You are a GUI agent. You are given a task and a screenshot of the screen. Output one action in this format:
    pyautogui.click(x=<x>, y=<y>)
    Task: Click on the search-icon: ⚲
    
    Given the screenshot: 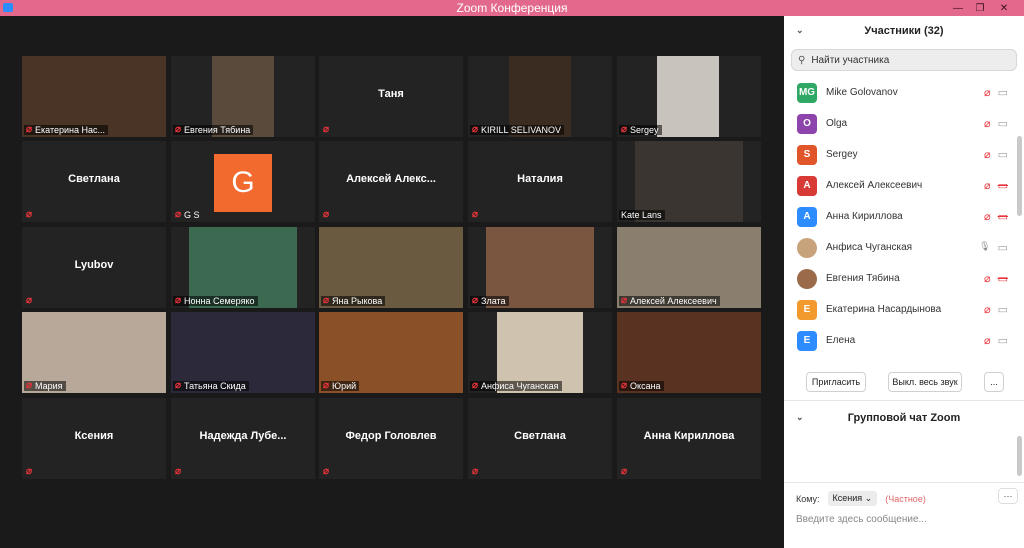 What is the action you would take?
    pyautogui.click(x=802, y=60)
    